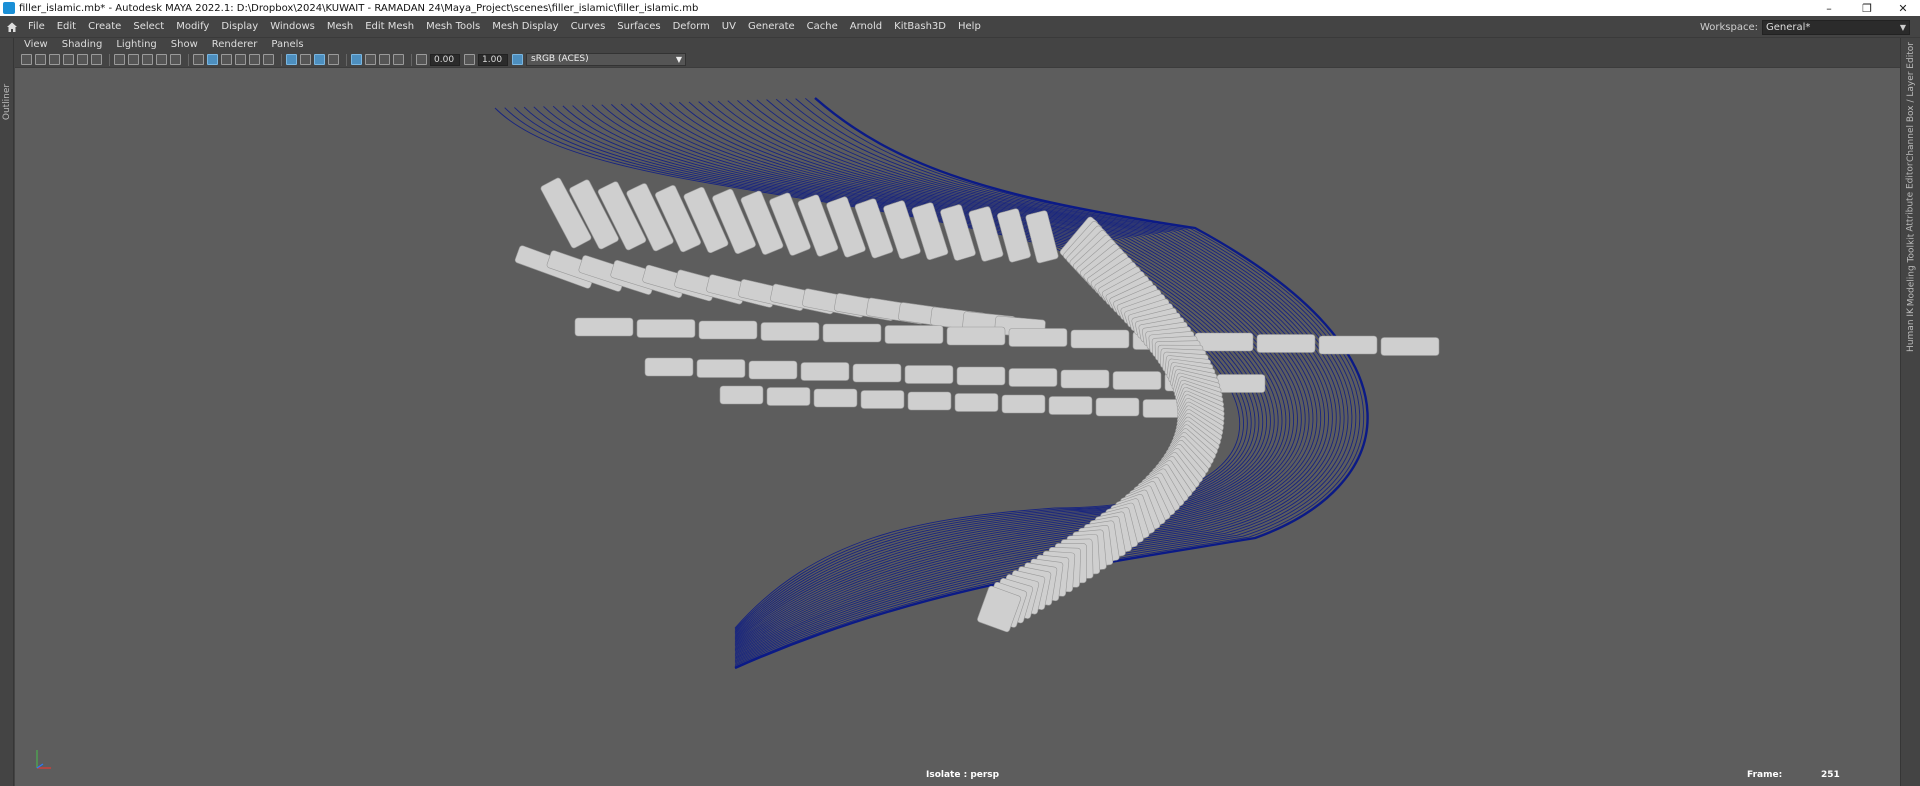 The height and width of the screenshot is (786, 1920). What do you see at coordinates (969, 27) in the screenshot?
I see `menu-help: Help` at bounding box center [969, 27].